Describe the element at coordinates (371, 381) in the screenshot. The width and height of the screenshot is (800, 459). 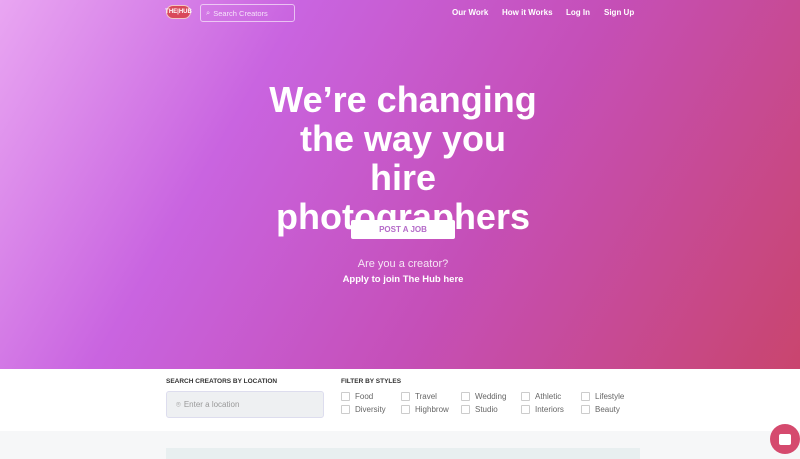
I see `styles-label: FILTER BY STYLES` at that location.